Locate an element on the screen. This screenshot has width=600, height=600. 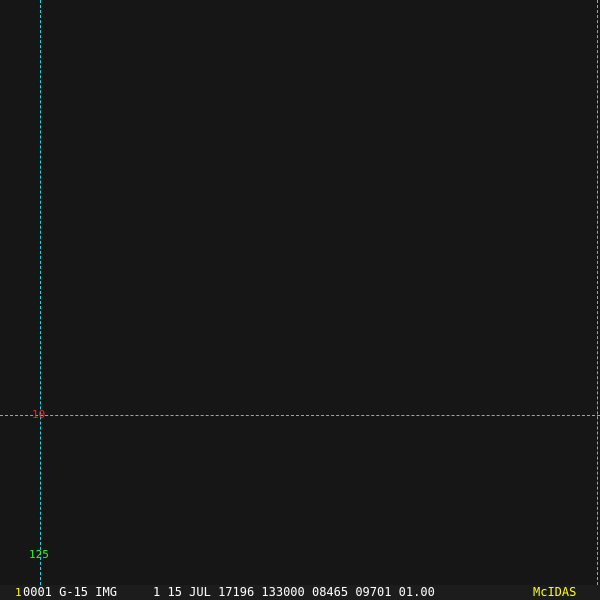
mcidas-brand: McIDAS is located at coordinates (555, 592).